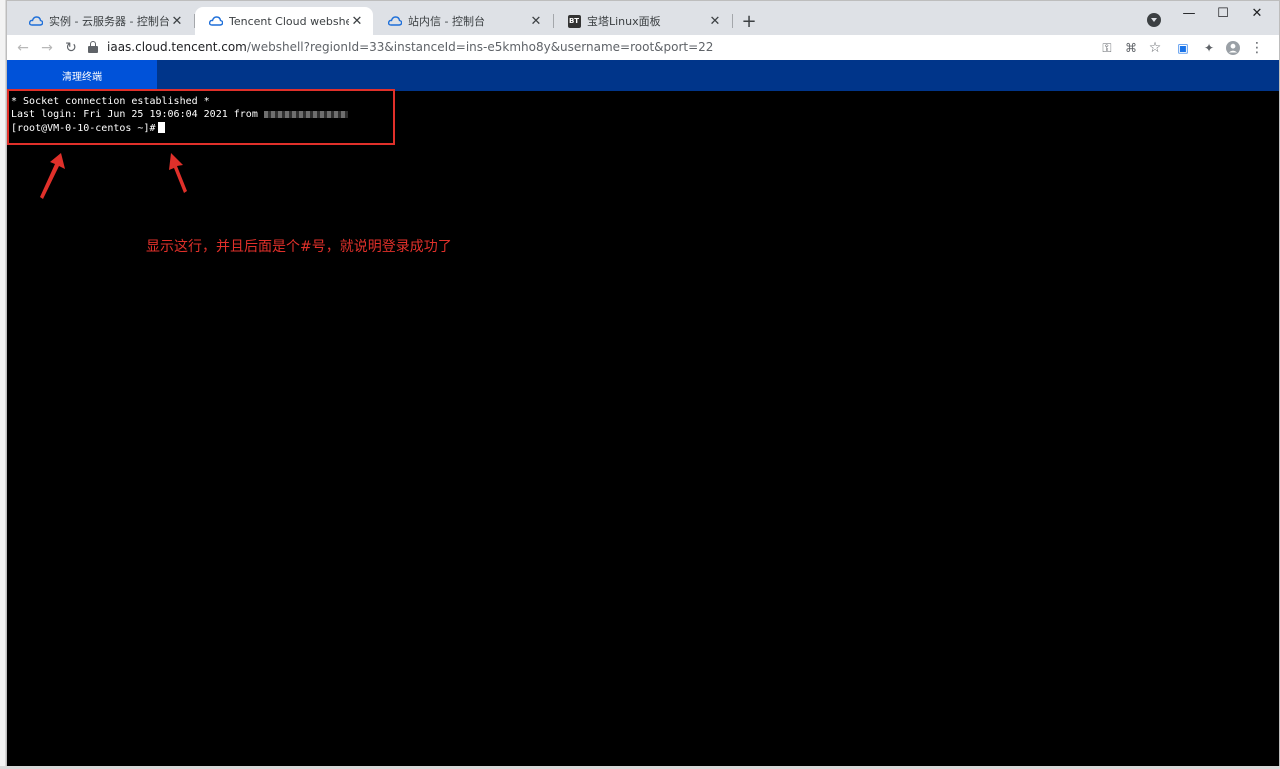 This screenshot has width=1280, height=769. I want to click on tab-label: 实例 - 云服务器 - 控制台, so click(109, 21).